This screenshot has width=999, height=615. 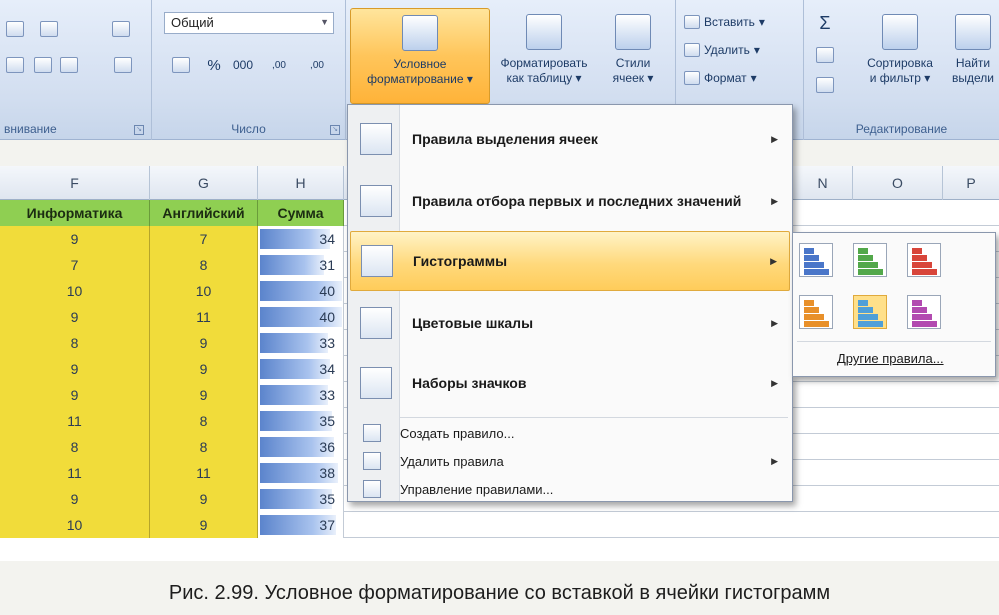 I want to click on merge-cells-button, so click(x=123, y=65).